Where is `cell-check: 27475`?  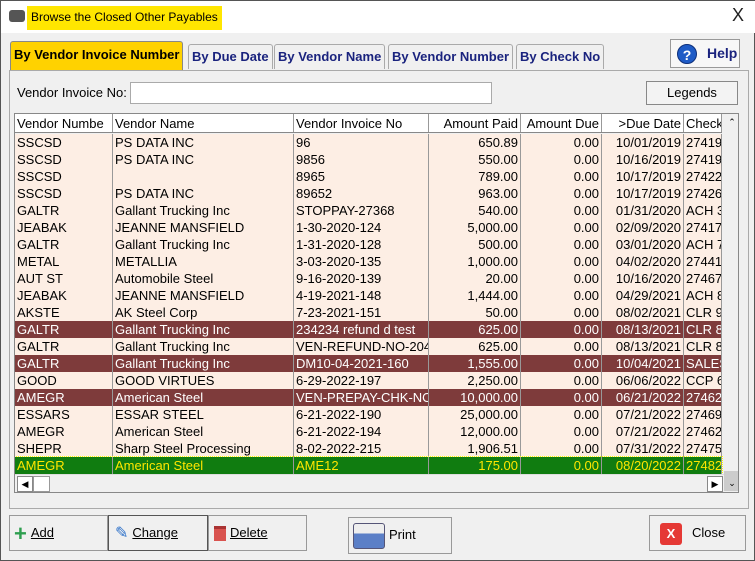 cell-check: 27475 is located at coordinates (704, 448).